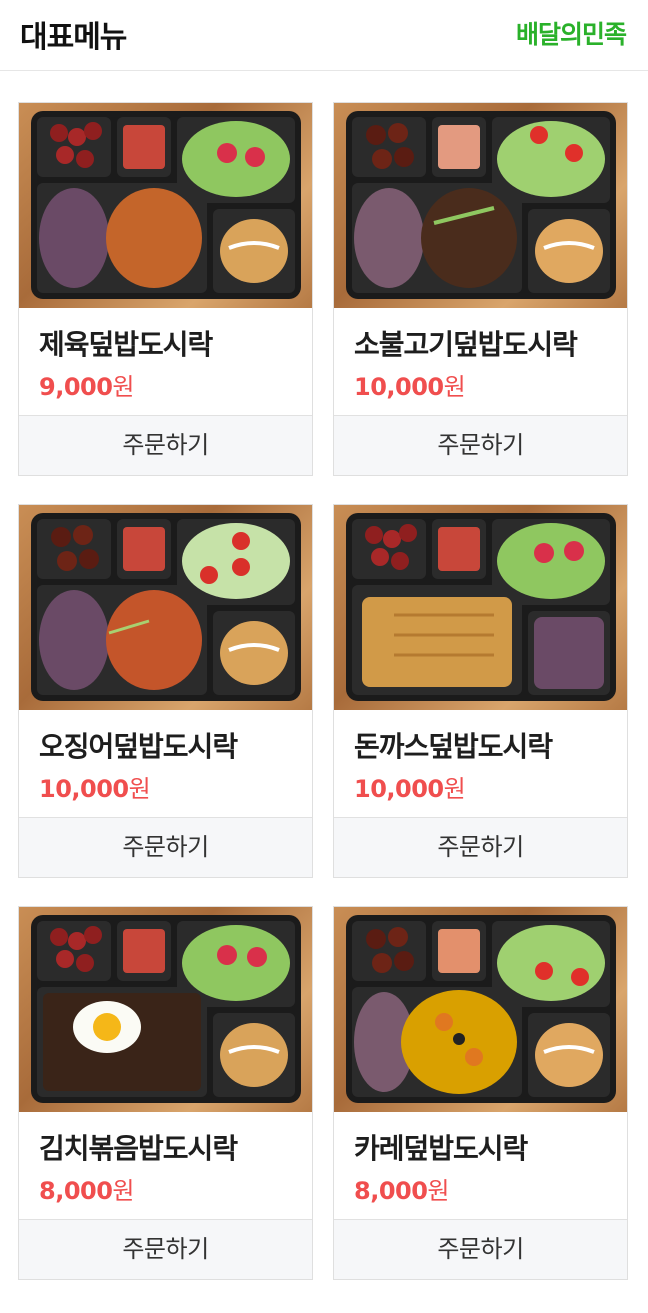  I want to click on menu-card: 오징어덮밥도시락 10,000원 주문하기, so click(165, 691).